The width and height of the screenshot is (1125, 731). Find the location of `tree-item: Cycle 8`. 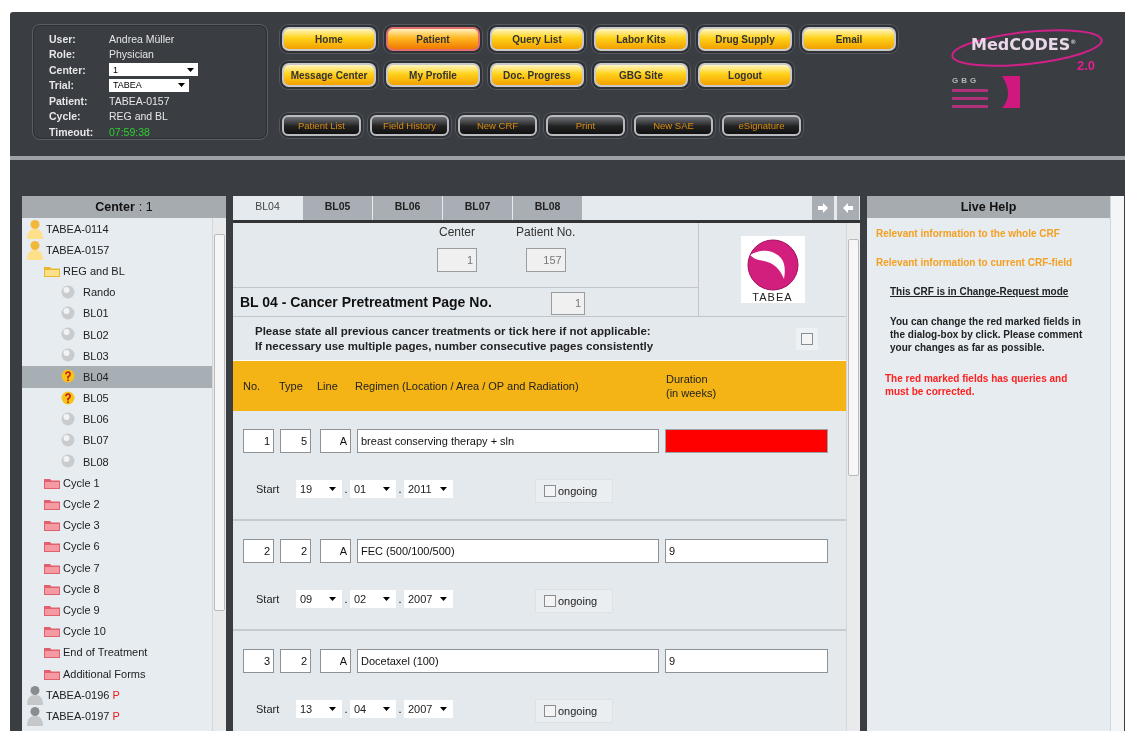

tree-item: Cycle 8 is located at coordinates (117, 589).